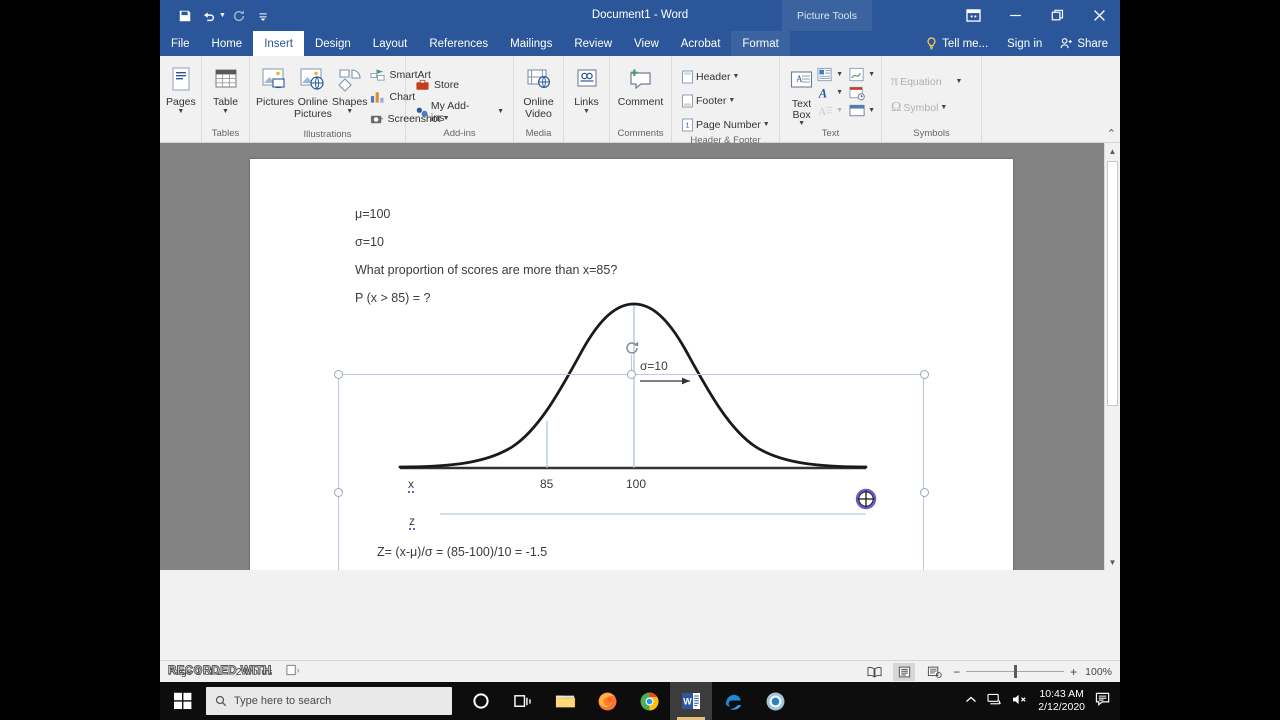 Image resolution: width=1280 pixels, height=720 pixels. What do you see at coordinates (1098, 672) in the screenshot?
I see `zoom-level-label: 100%` at bounding box center [1098, 672].